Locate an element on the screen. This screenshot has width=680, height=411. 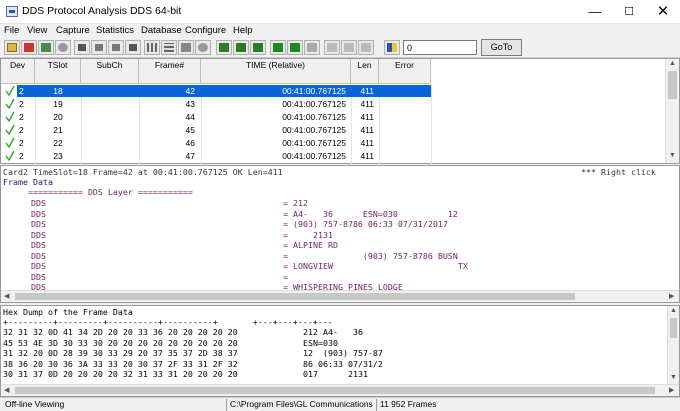
hex-ascii: ESN=030 is located at coordinates (320, 342).